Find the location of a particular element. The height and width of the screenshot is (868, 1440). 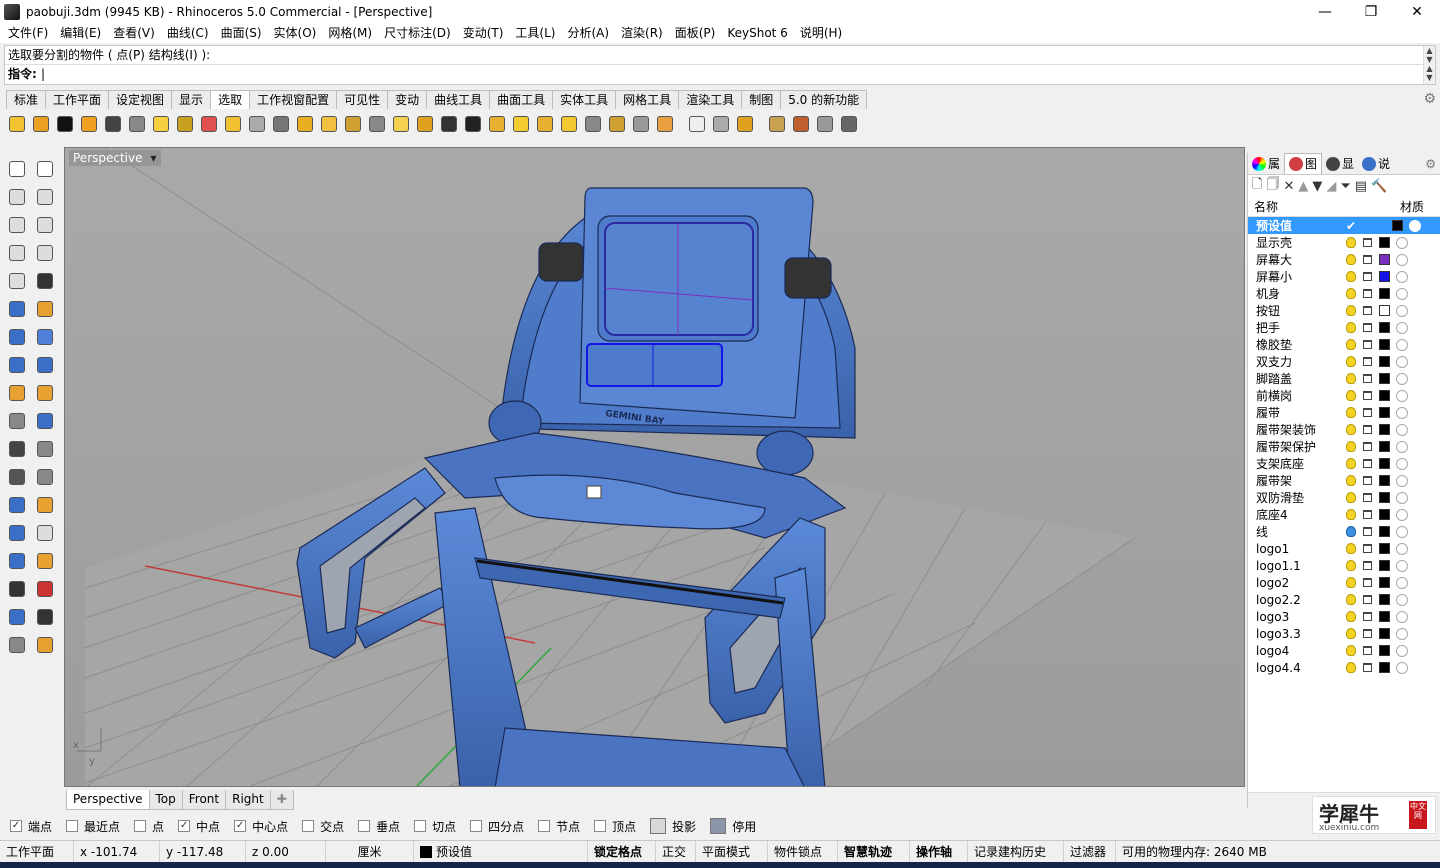

layer-row: 履带 is located at coordinates (1344, 412).